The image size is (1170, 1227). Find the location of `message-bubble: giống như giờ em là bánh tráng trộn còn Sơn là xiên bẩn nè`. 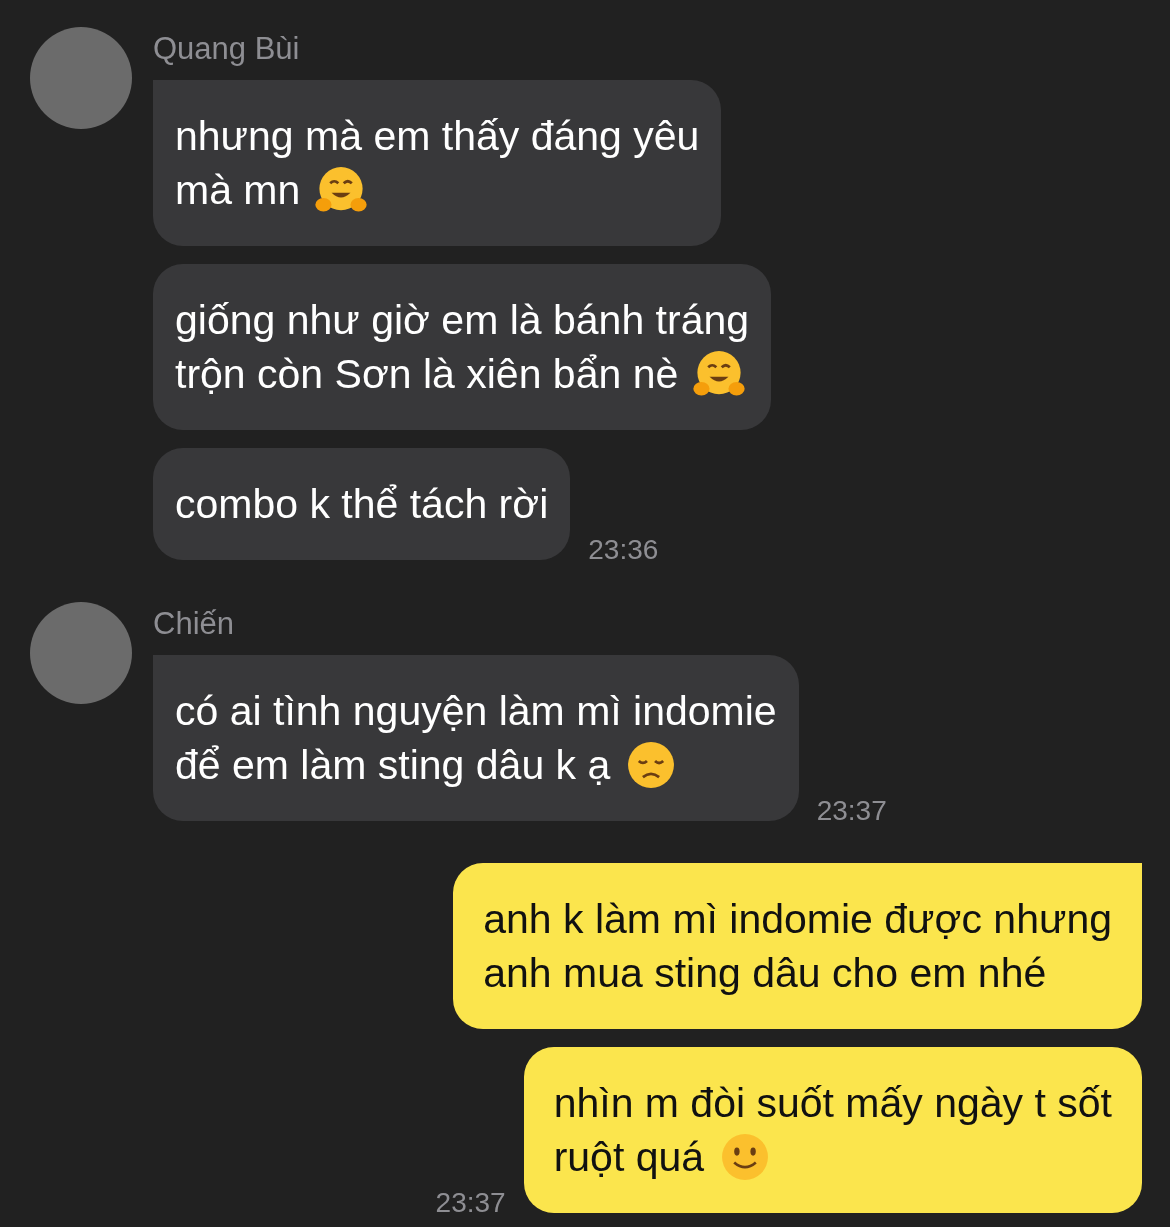

message-bubble: giống như giờ em là bánh tráng trộn còn Sơn là xiên bẩn nè is located at coordinates (462, 347).